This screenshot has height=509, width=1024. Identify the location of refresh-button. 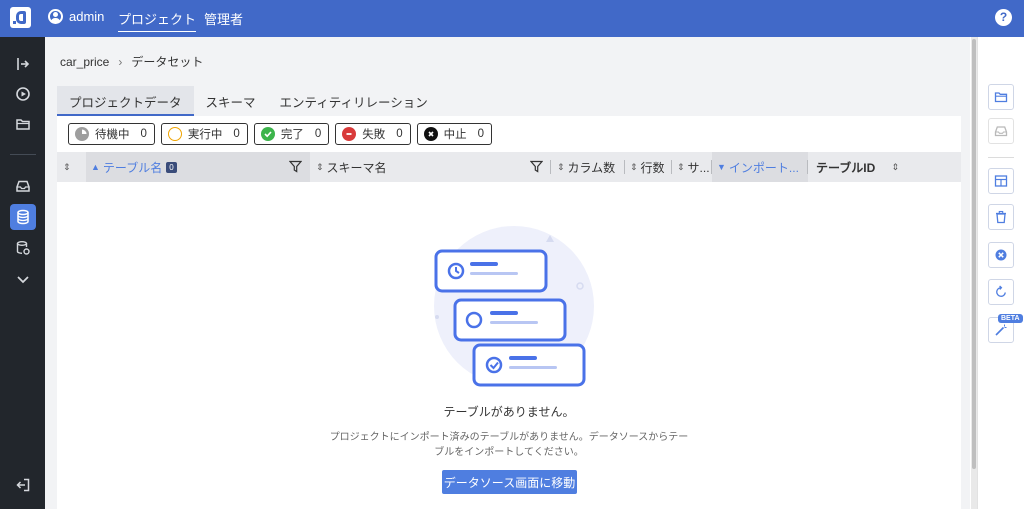
(1001, 292).